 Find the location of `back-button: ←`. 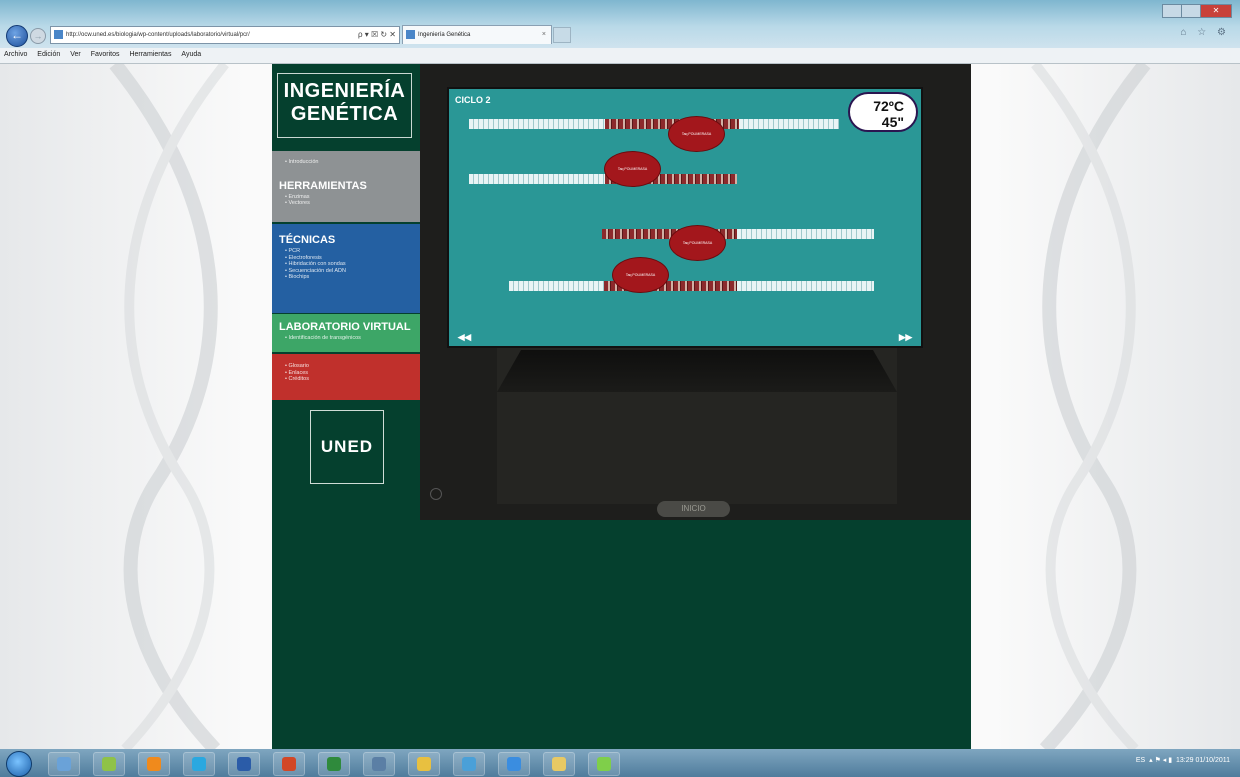

back-button: ← is located at coordinates (17, 36).